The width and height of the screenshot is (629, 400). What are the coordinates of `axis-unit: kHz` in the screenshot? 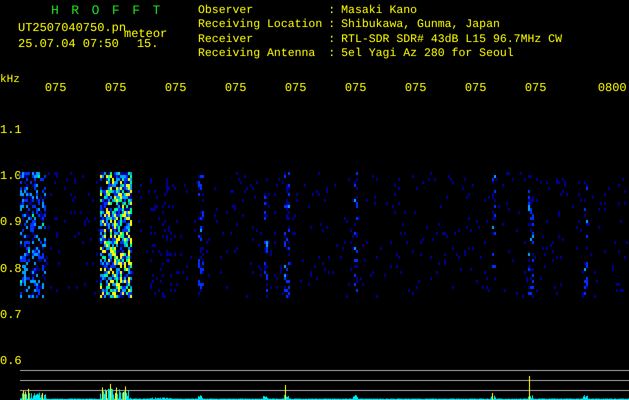 It's located at (10, 80).